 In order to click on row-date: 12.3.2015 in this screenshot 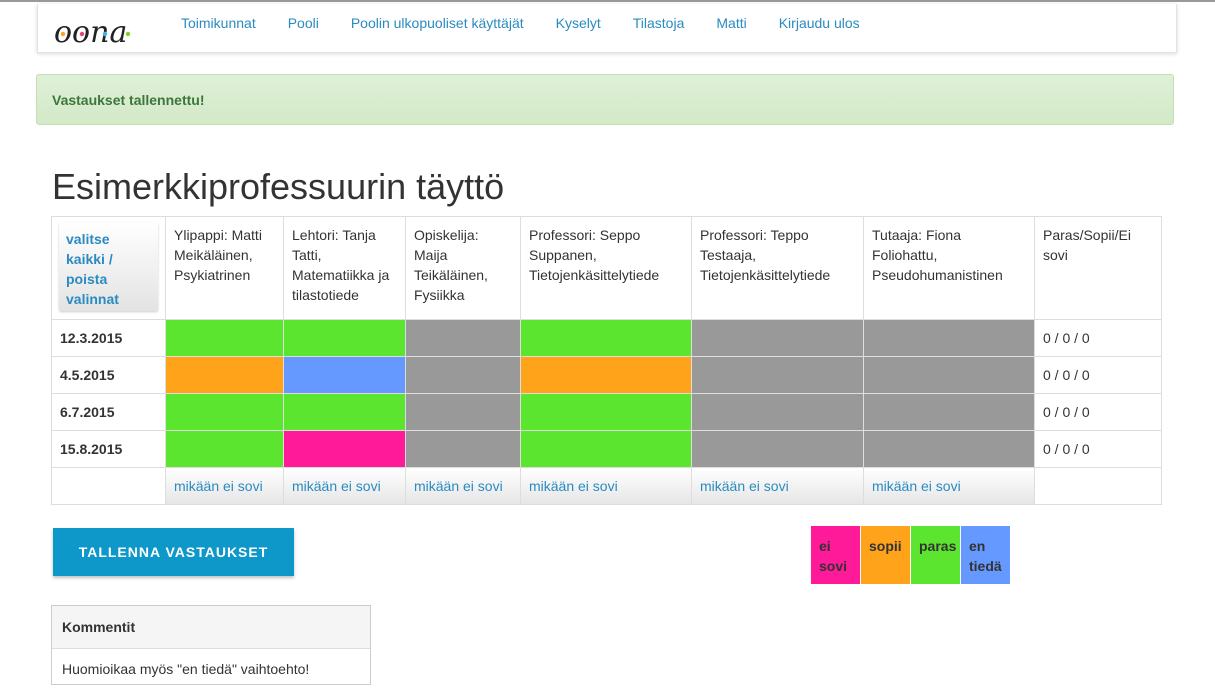, I will do `click(108, 338)`.